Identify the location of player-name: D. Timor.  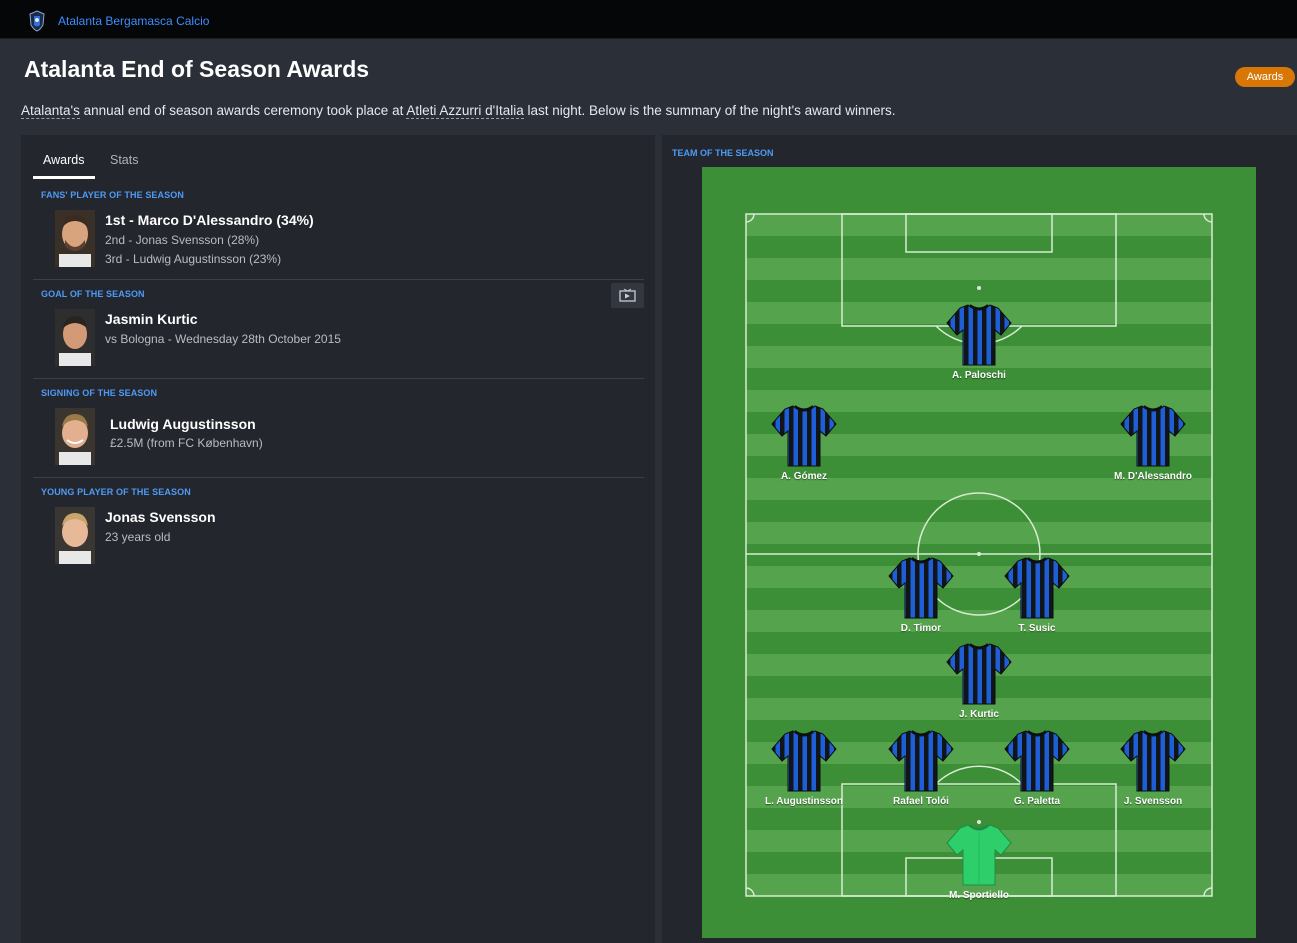
(921, 628).